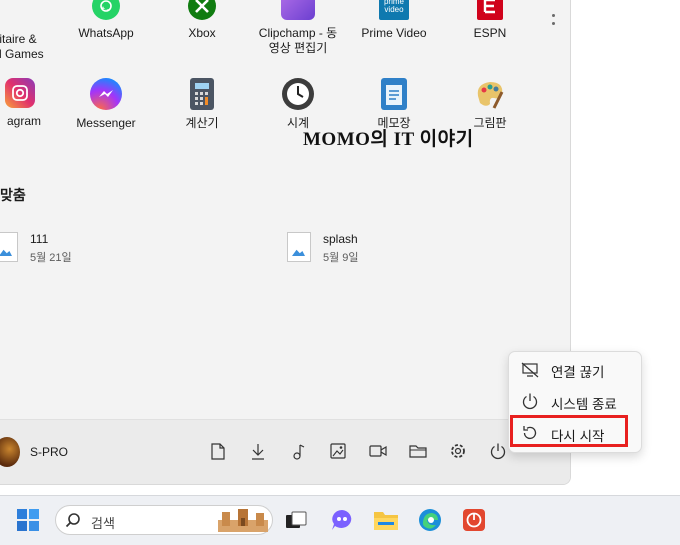 The width and height of the screenshot is (680, 545). Describe the element at coordinates (338, 451) in the screenshot. I see `pictures-icon` at that location.